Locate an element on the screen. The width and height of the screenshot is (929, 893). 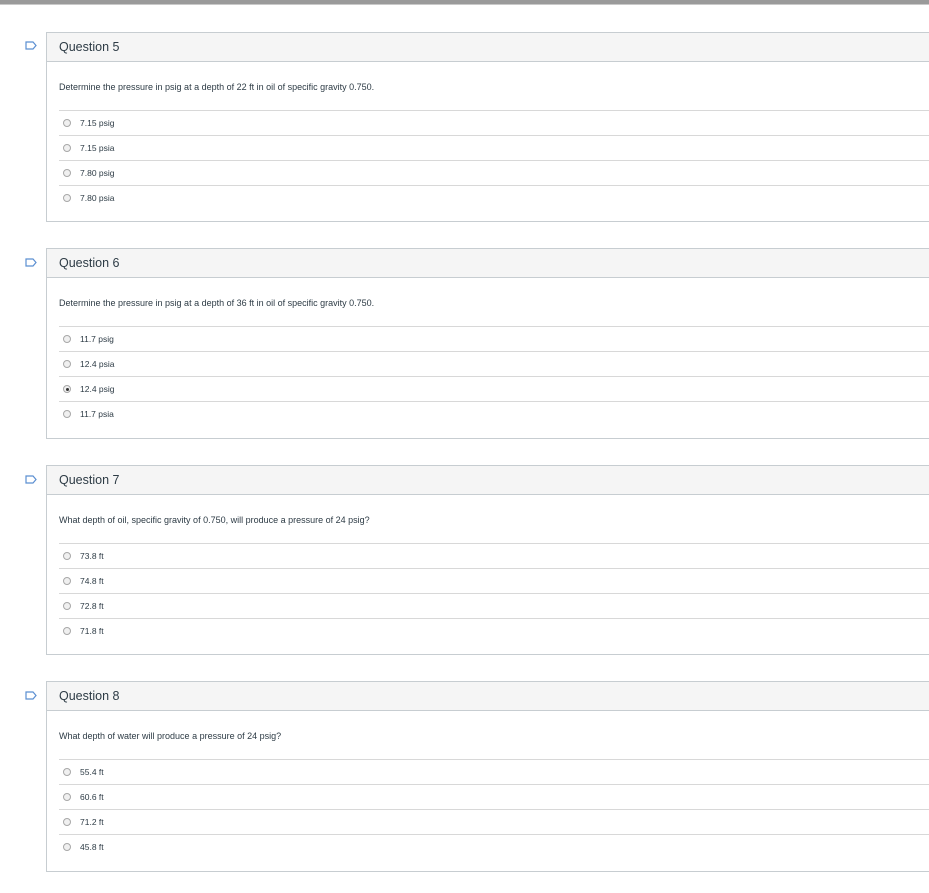
question-header: Question 7 is located at coordinates (488, 480).